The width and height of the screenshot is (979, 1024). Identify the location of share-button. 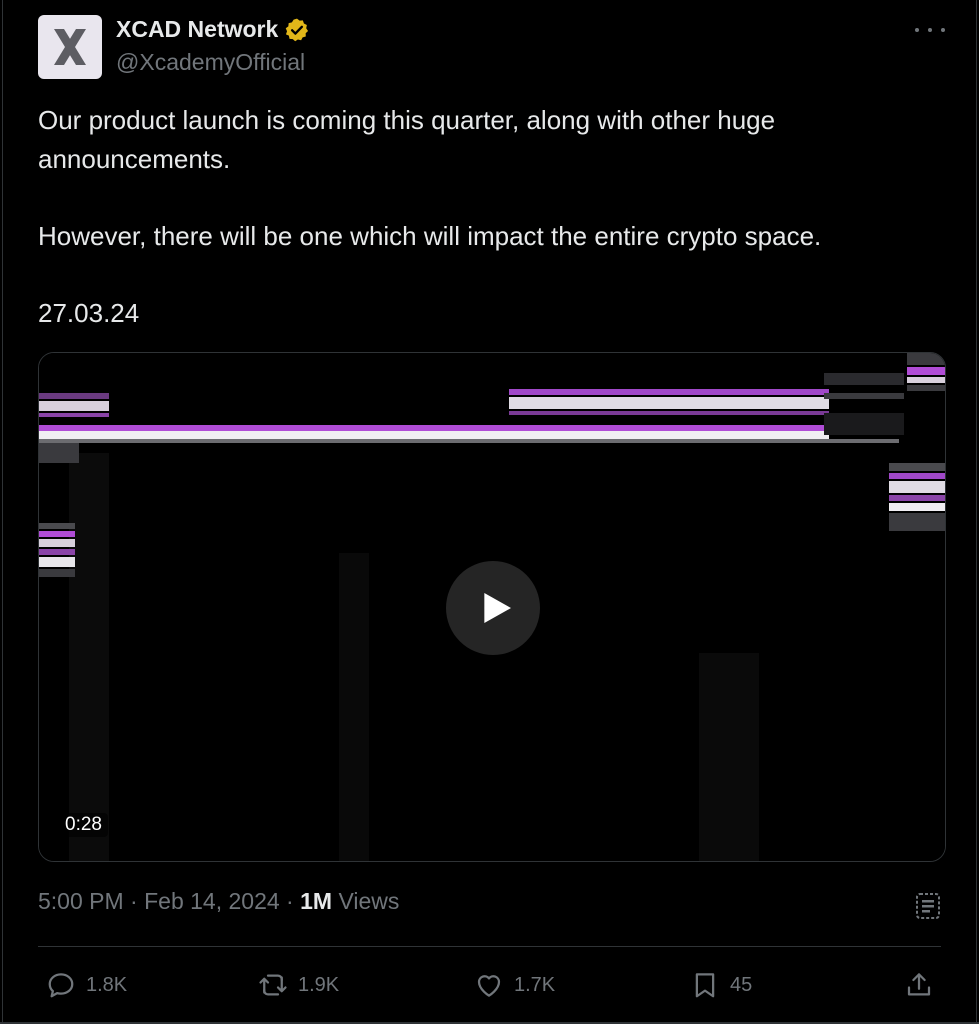
(919, 985).